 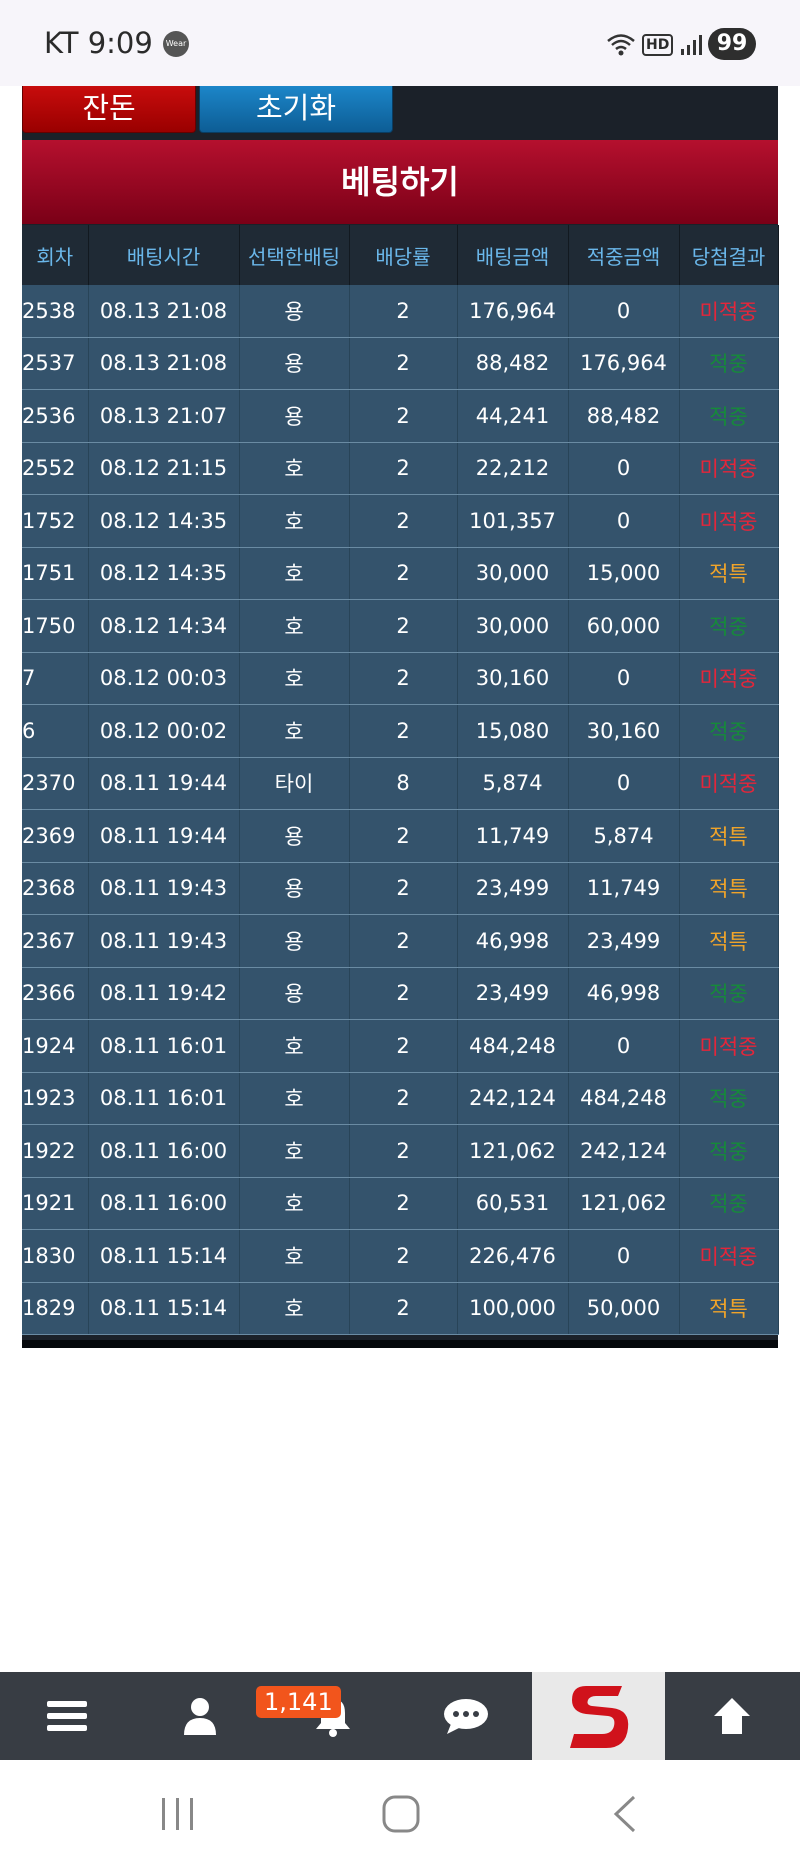 I want to click on logo-icon, so click(x=598, y=1717).